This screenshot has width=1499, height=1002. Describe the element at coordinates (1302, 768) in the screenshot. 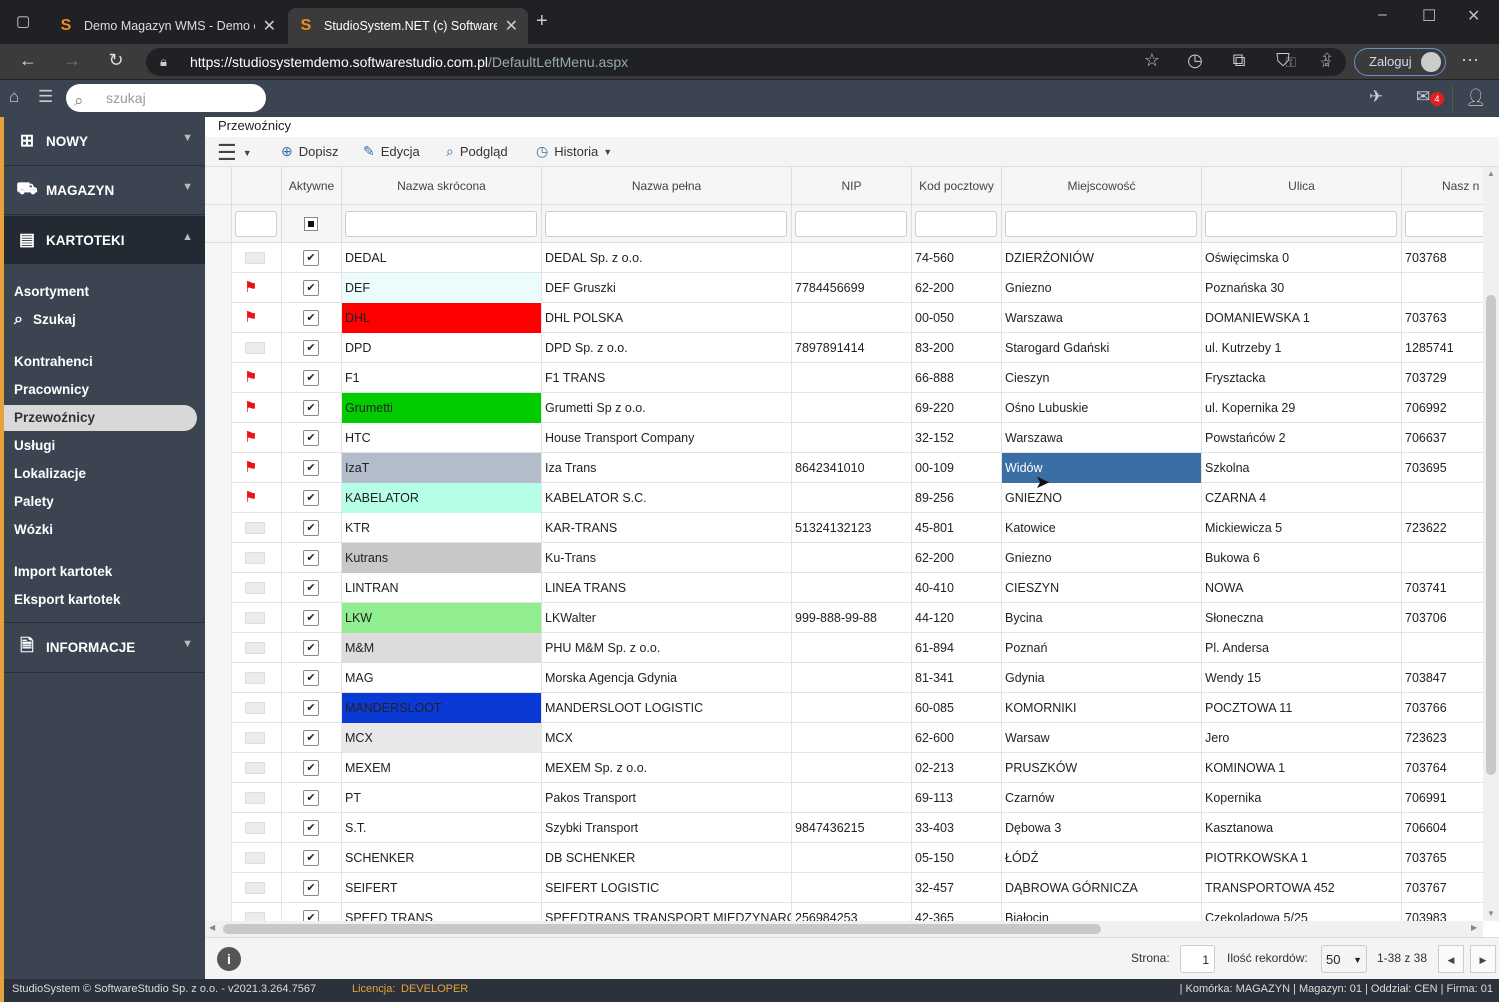

I see `cell-street: KOMINOWA 1` at that location.